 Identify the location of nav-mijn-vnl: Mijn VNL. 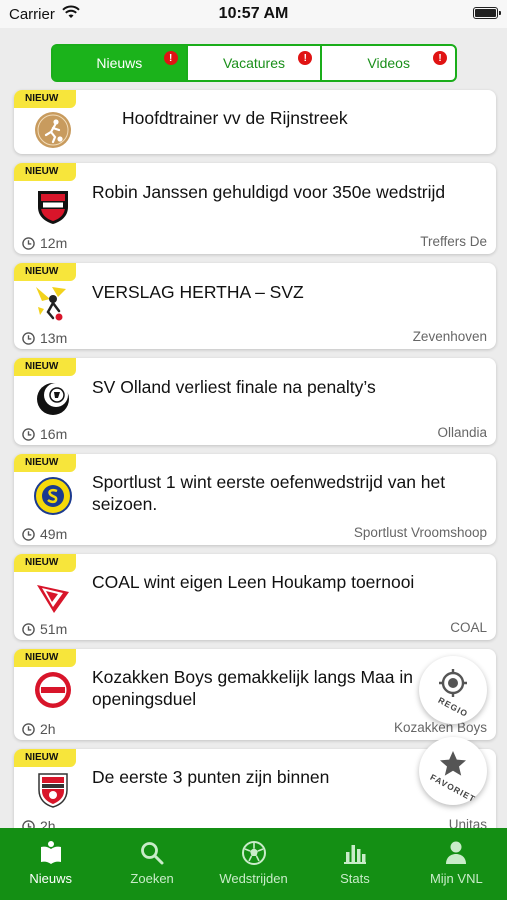
(456, 864).